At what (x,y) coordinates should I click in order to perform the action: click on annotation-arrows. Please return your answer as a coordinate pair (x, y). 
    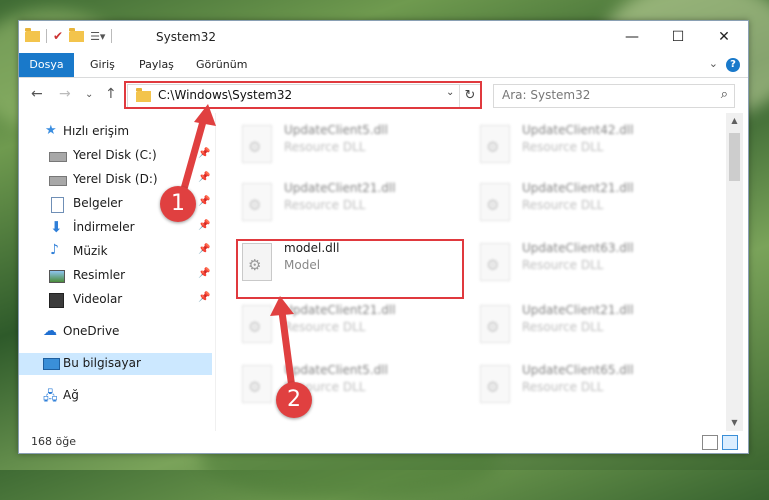
    Looking at the image, I should click on (237, 248).